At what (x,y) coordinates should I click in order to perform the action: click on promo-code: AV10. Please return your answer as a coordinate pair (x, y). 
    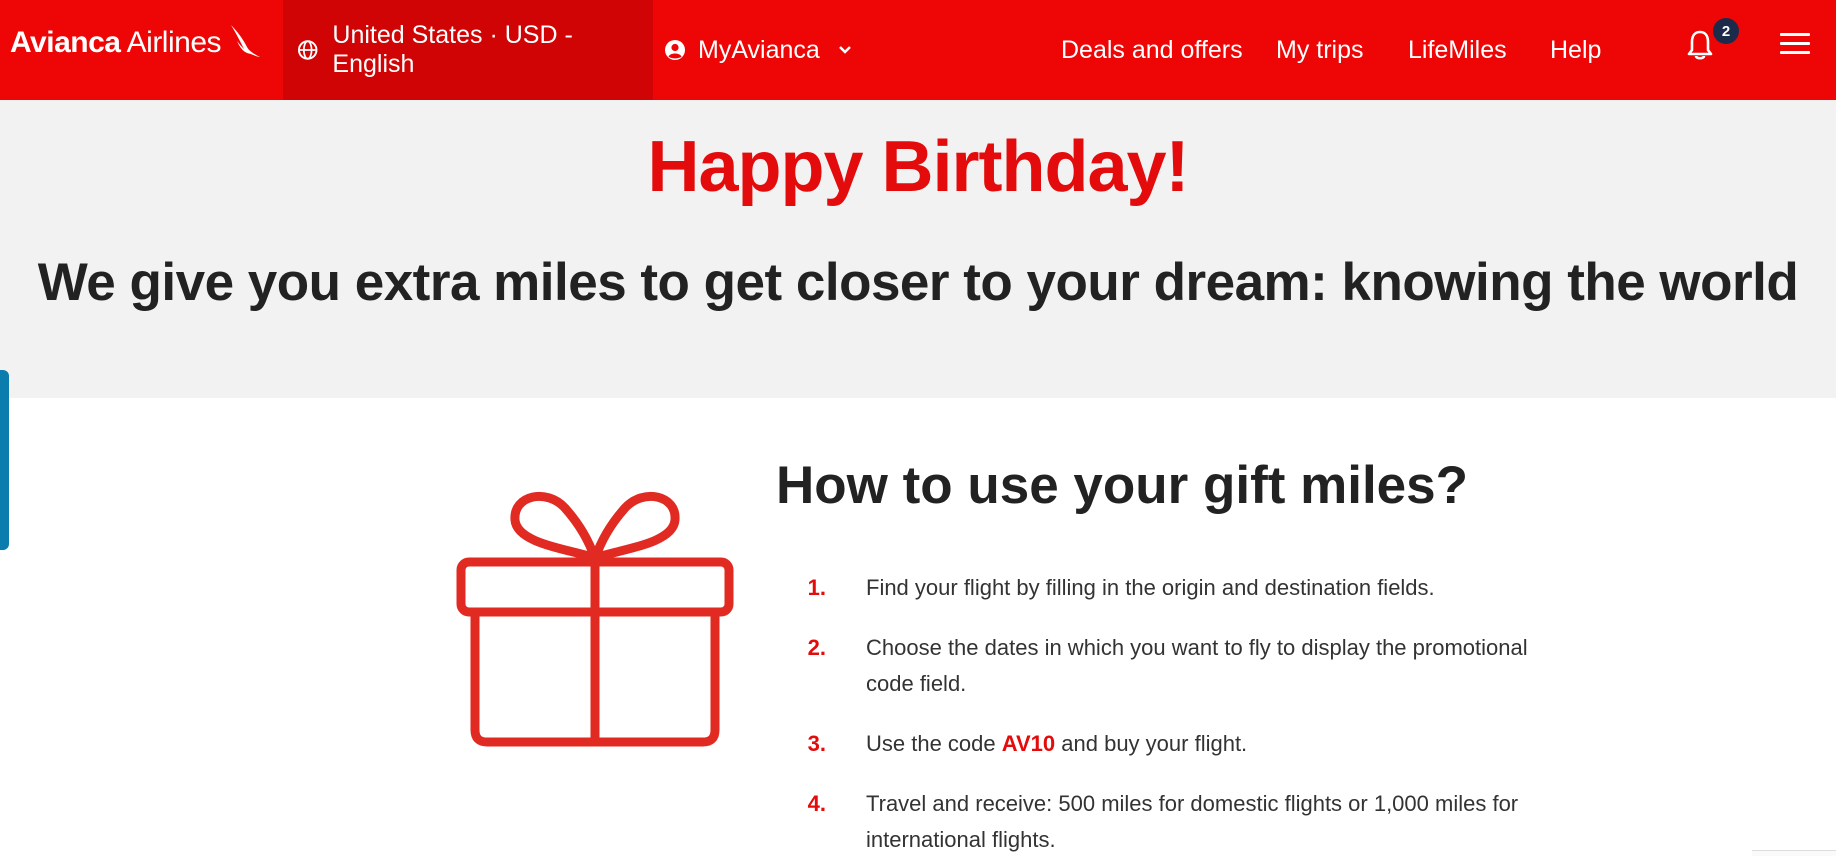
    Looking at the image, I should click on (1028, 743).